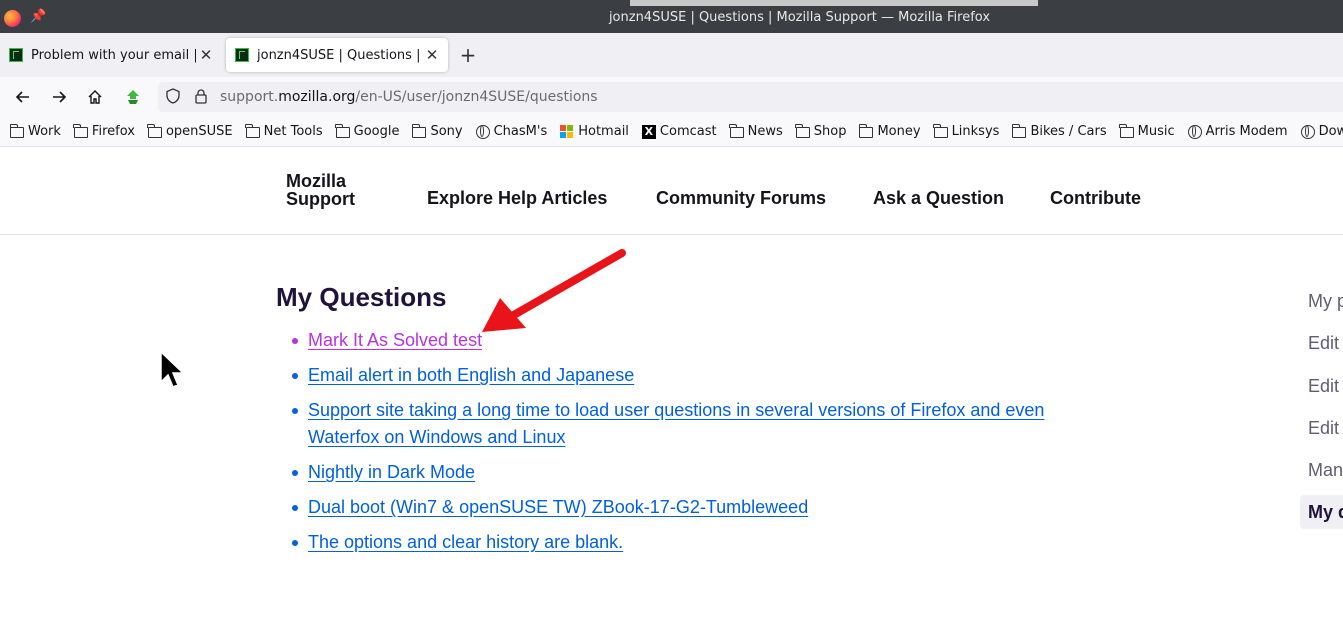 This screenshot has height=622, width=1343. What do you see at coordinates (391, 472) in the screenshot?
I see `question-link: Nightly in Dark Mode` at bounding box center [391, 472].